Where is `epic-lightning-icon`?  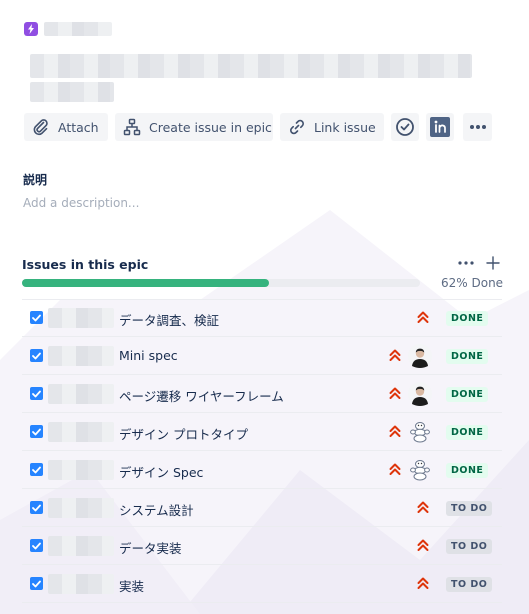
epic-lightning-icon is located at coordinates (31, 29).